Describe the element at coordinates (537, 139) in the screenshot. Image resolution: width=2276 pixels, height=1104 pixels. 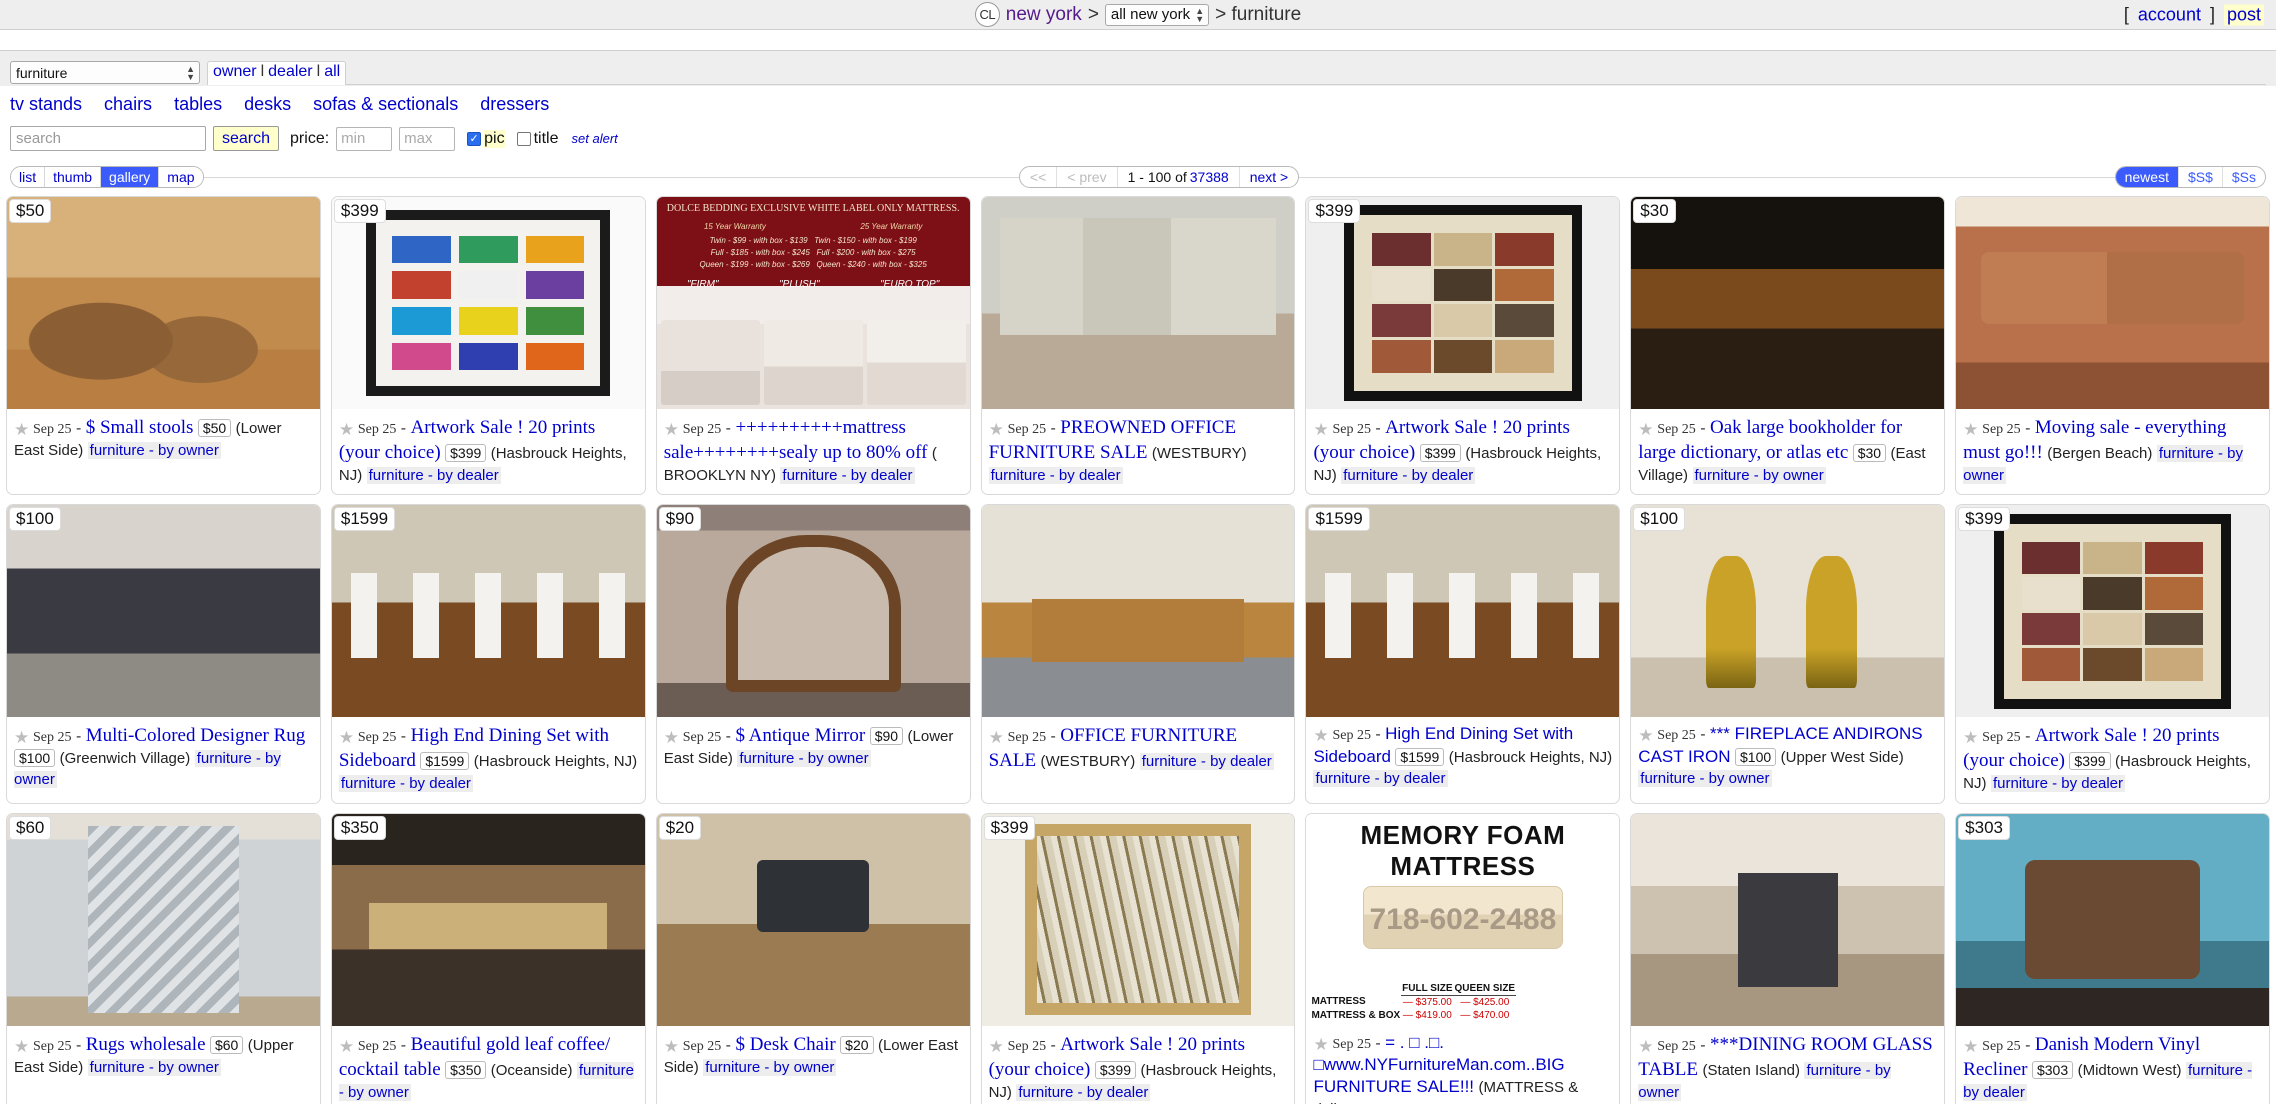
I see `title-filter: title` at that location.